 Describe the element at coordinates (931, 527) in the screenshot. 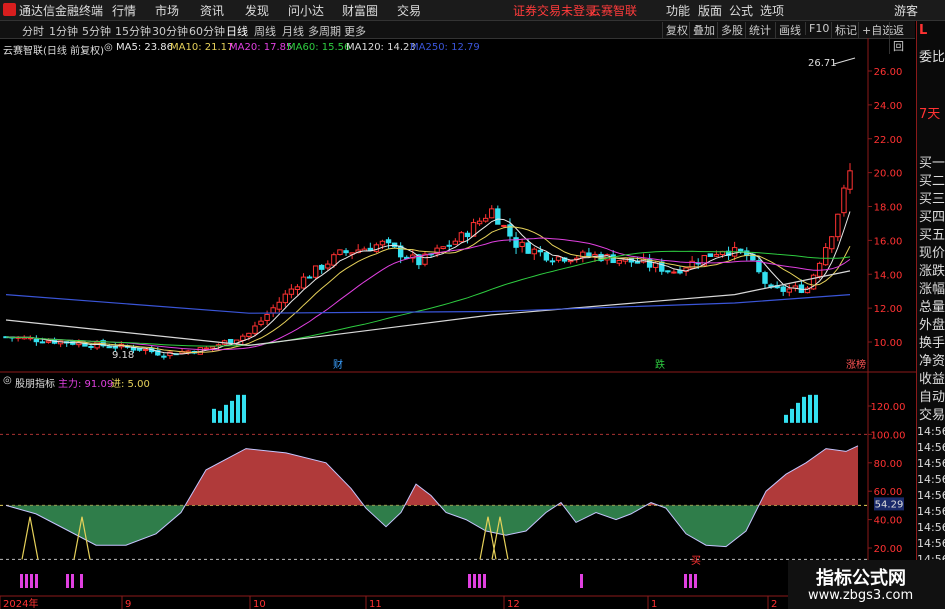

I see `panel-time-6: 14:56` at that location.